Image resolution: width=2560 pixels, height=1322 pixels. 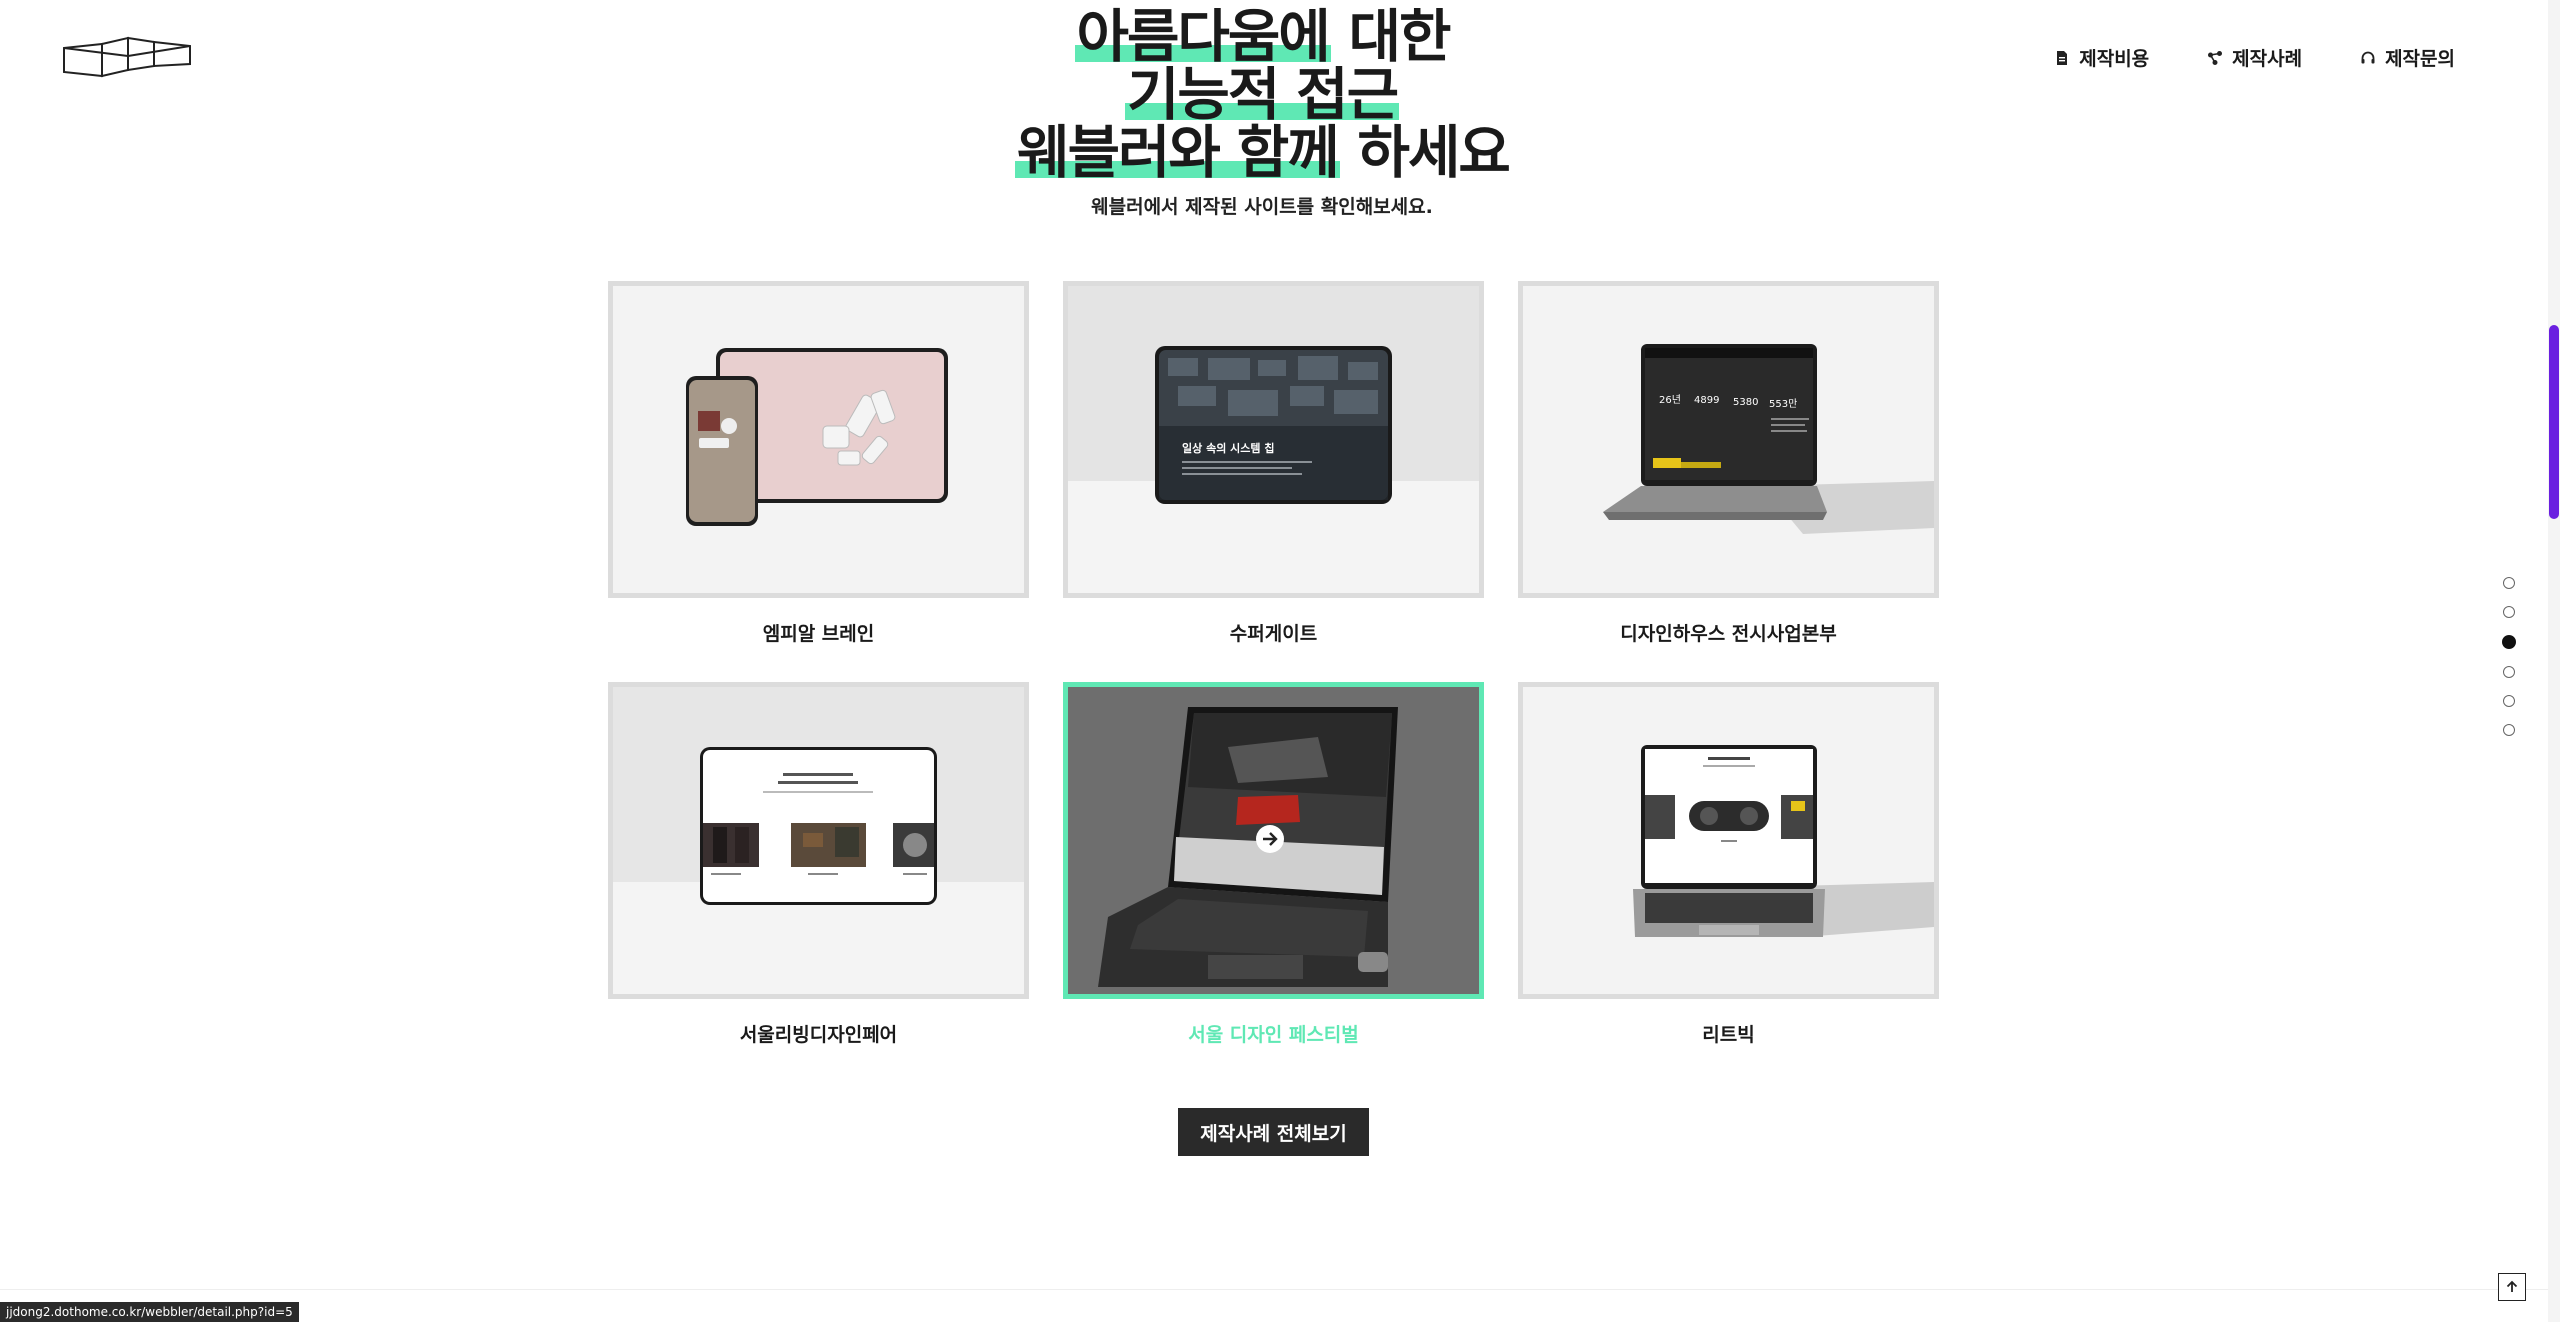 I want to click on screen-headline: 일상 속의 시스템 칩, so click(x=1228, y=448).